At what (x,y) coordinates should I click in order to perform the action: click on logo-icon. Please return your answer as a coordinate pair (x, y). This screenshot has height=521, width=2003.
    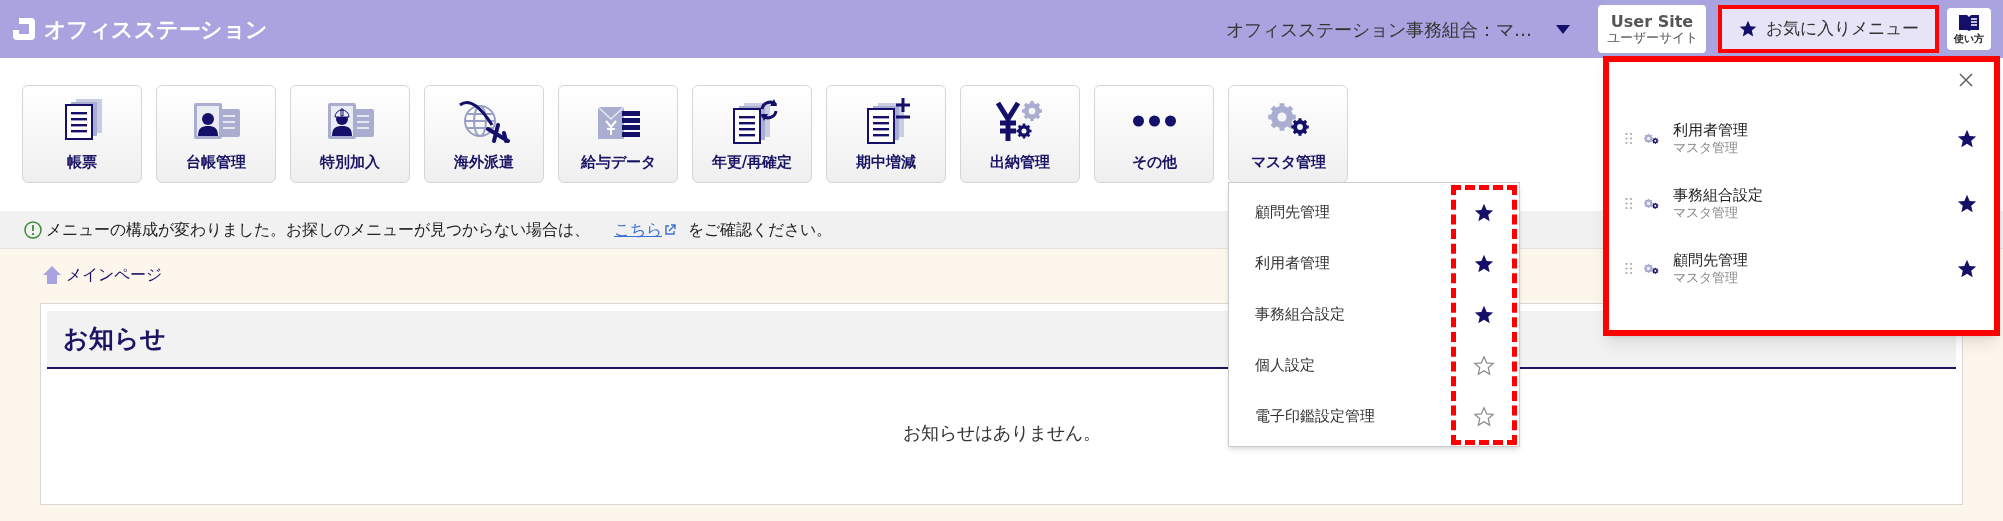
    Looking at the image, I should click on (24, 29).